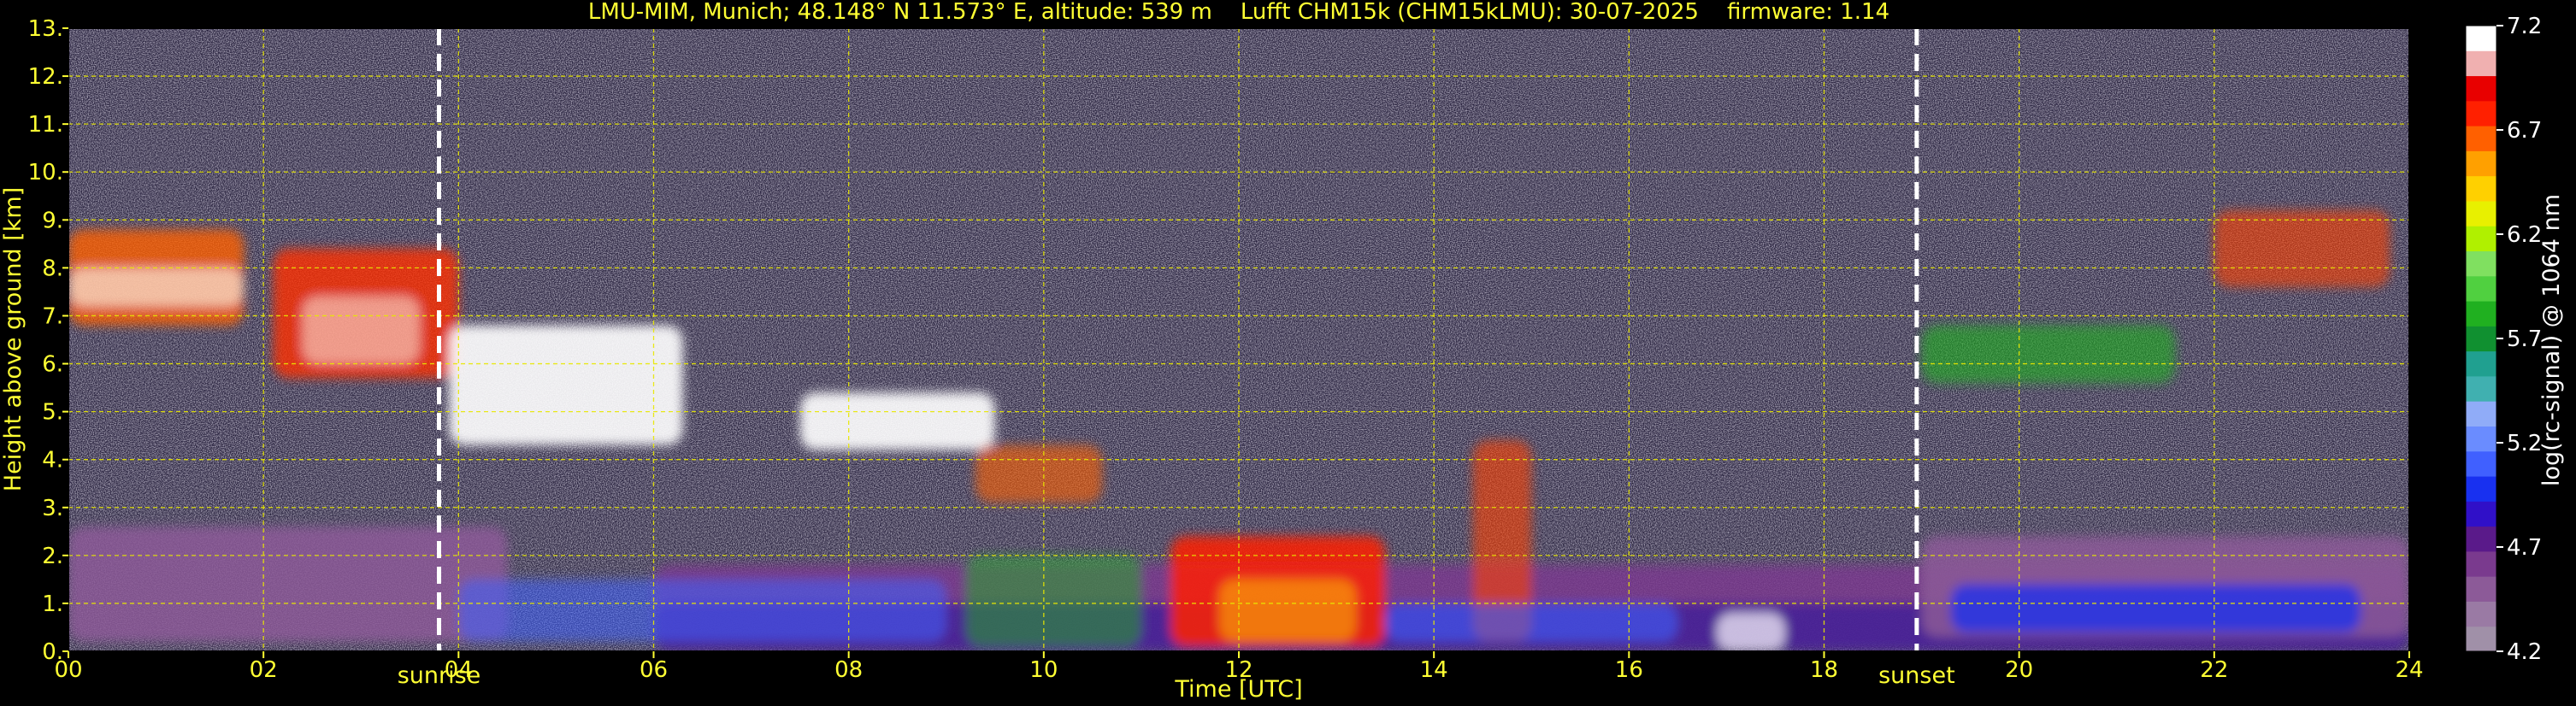 This screenshot has width=2576, height=706. Describe the element at coordinates (52, 604) in the screenshot. I see `y-tick-label: 1.` at that location.